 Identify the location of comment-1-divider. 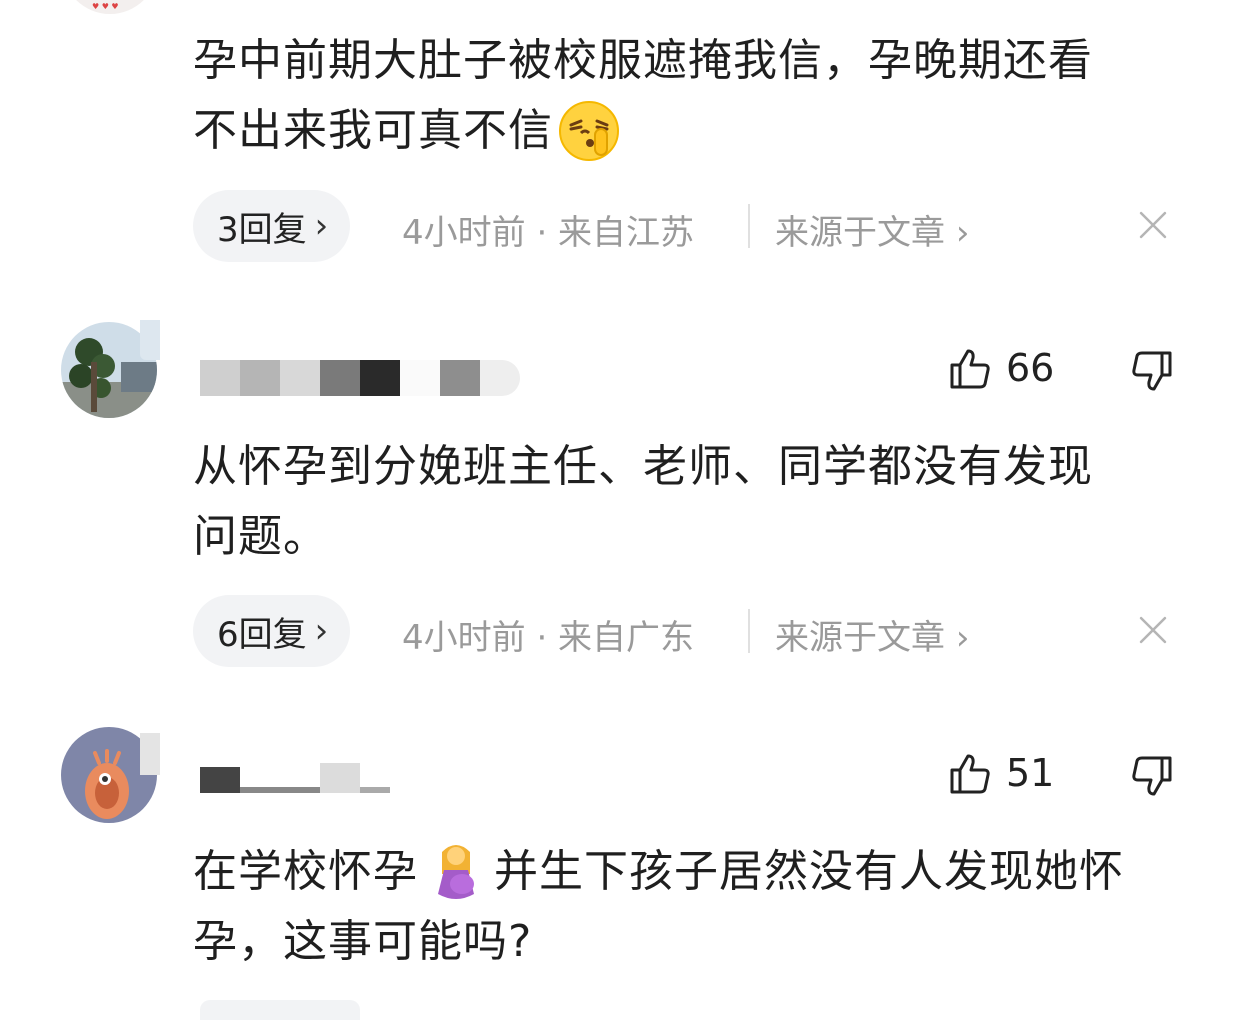
(749, 226).